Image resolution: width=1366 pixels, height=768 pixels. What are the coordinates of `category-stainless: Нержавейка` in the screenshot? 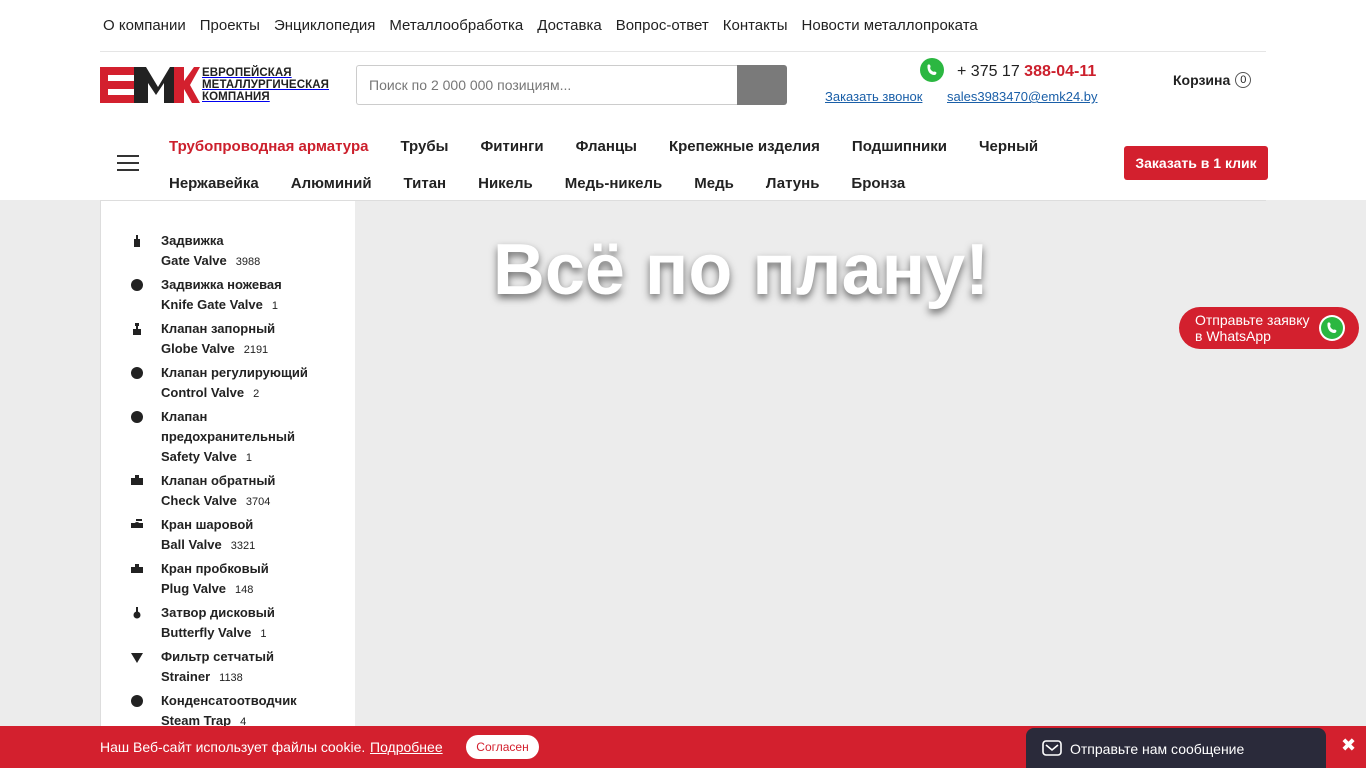 It's located at (214, 183).